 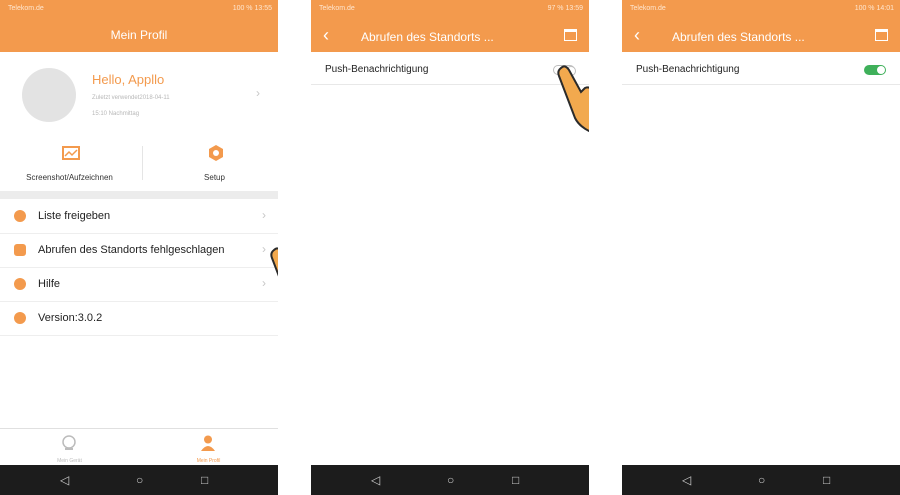 I want to click on tab-label: Mein Profil, so click(x=208, y=461).